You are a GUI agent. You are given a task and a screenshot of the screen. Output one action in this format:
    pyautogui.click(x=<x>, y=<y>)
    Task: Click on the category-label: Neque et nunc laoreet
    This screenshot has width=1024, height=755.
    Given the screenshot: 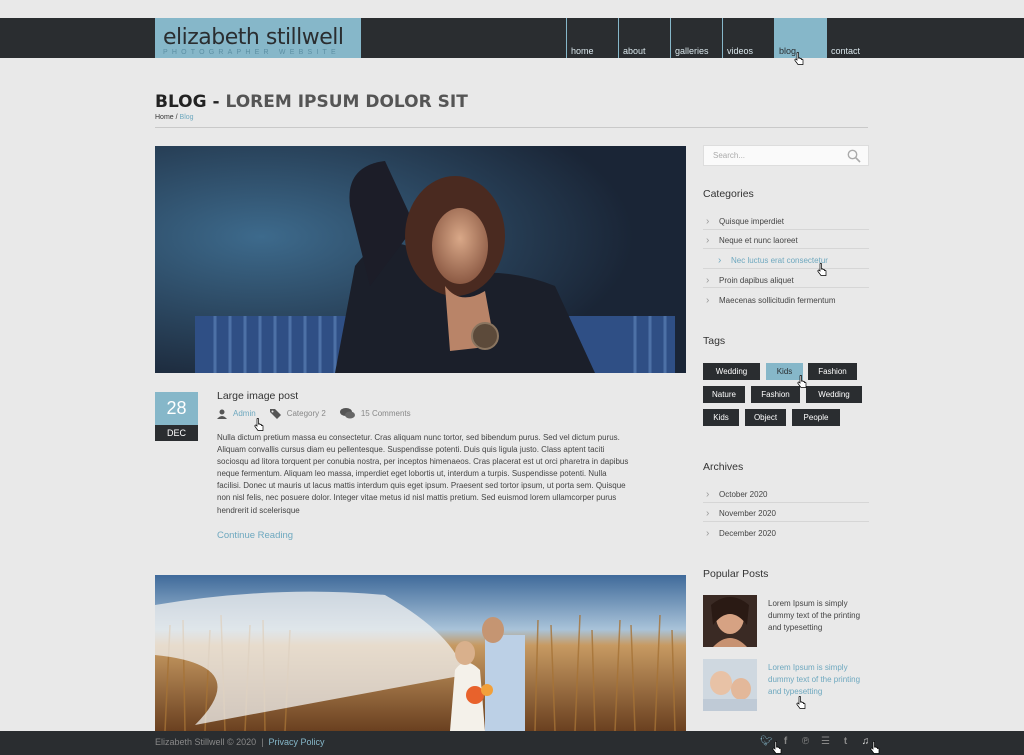 What is the action you would take?
    pyautogui.click(x=758, y=241)
    